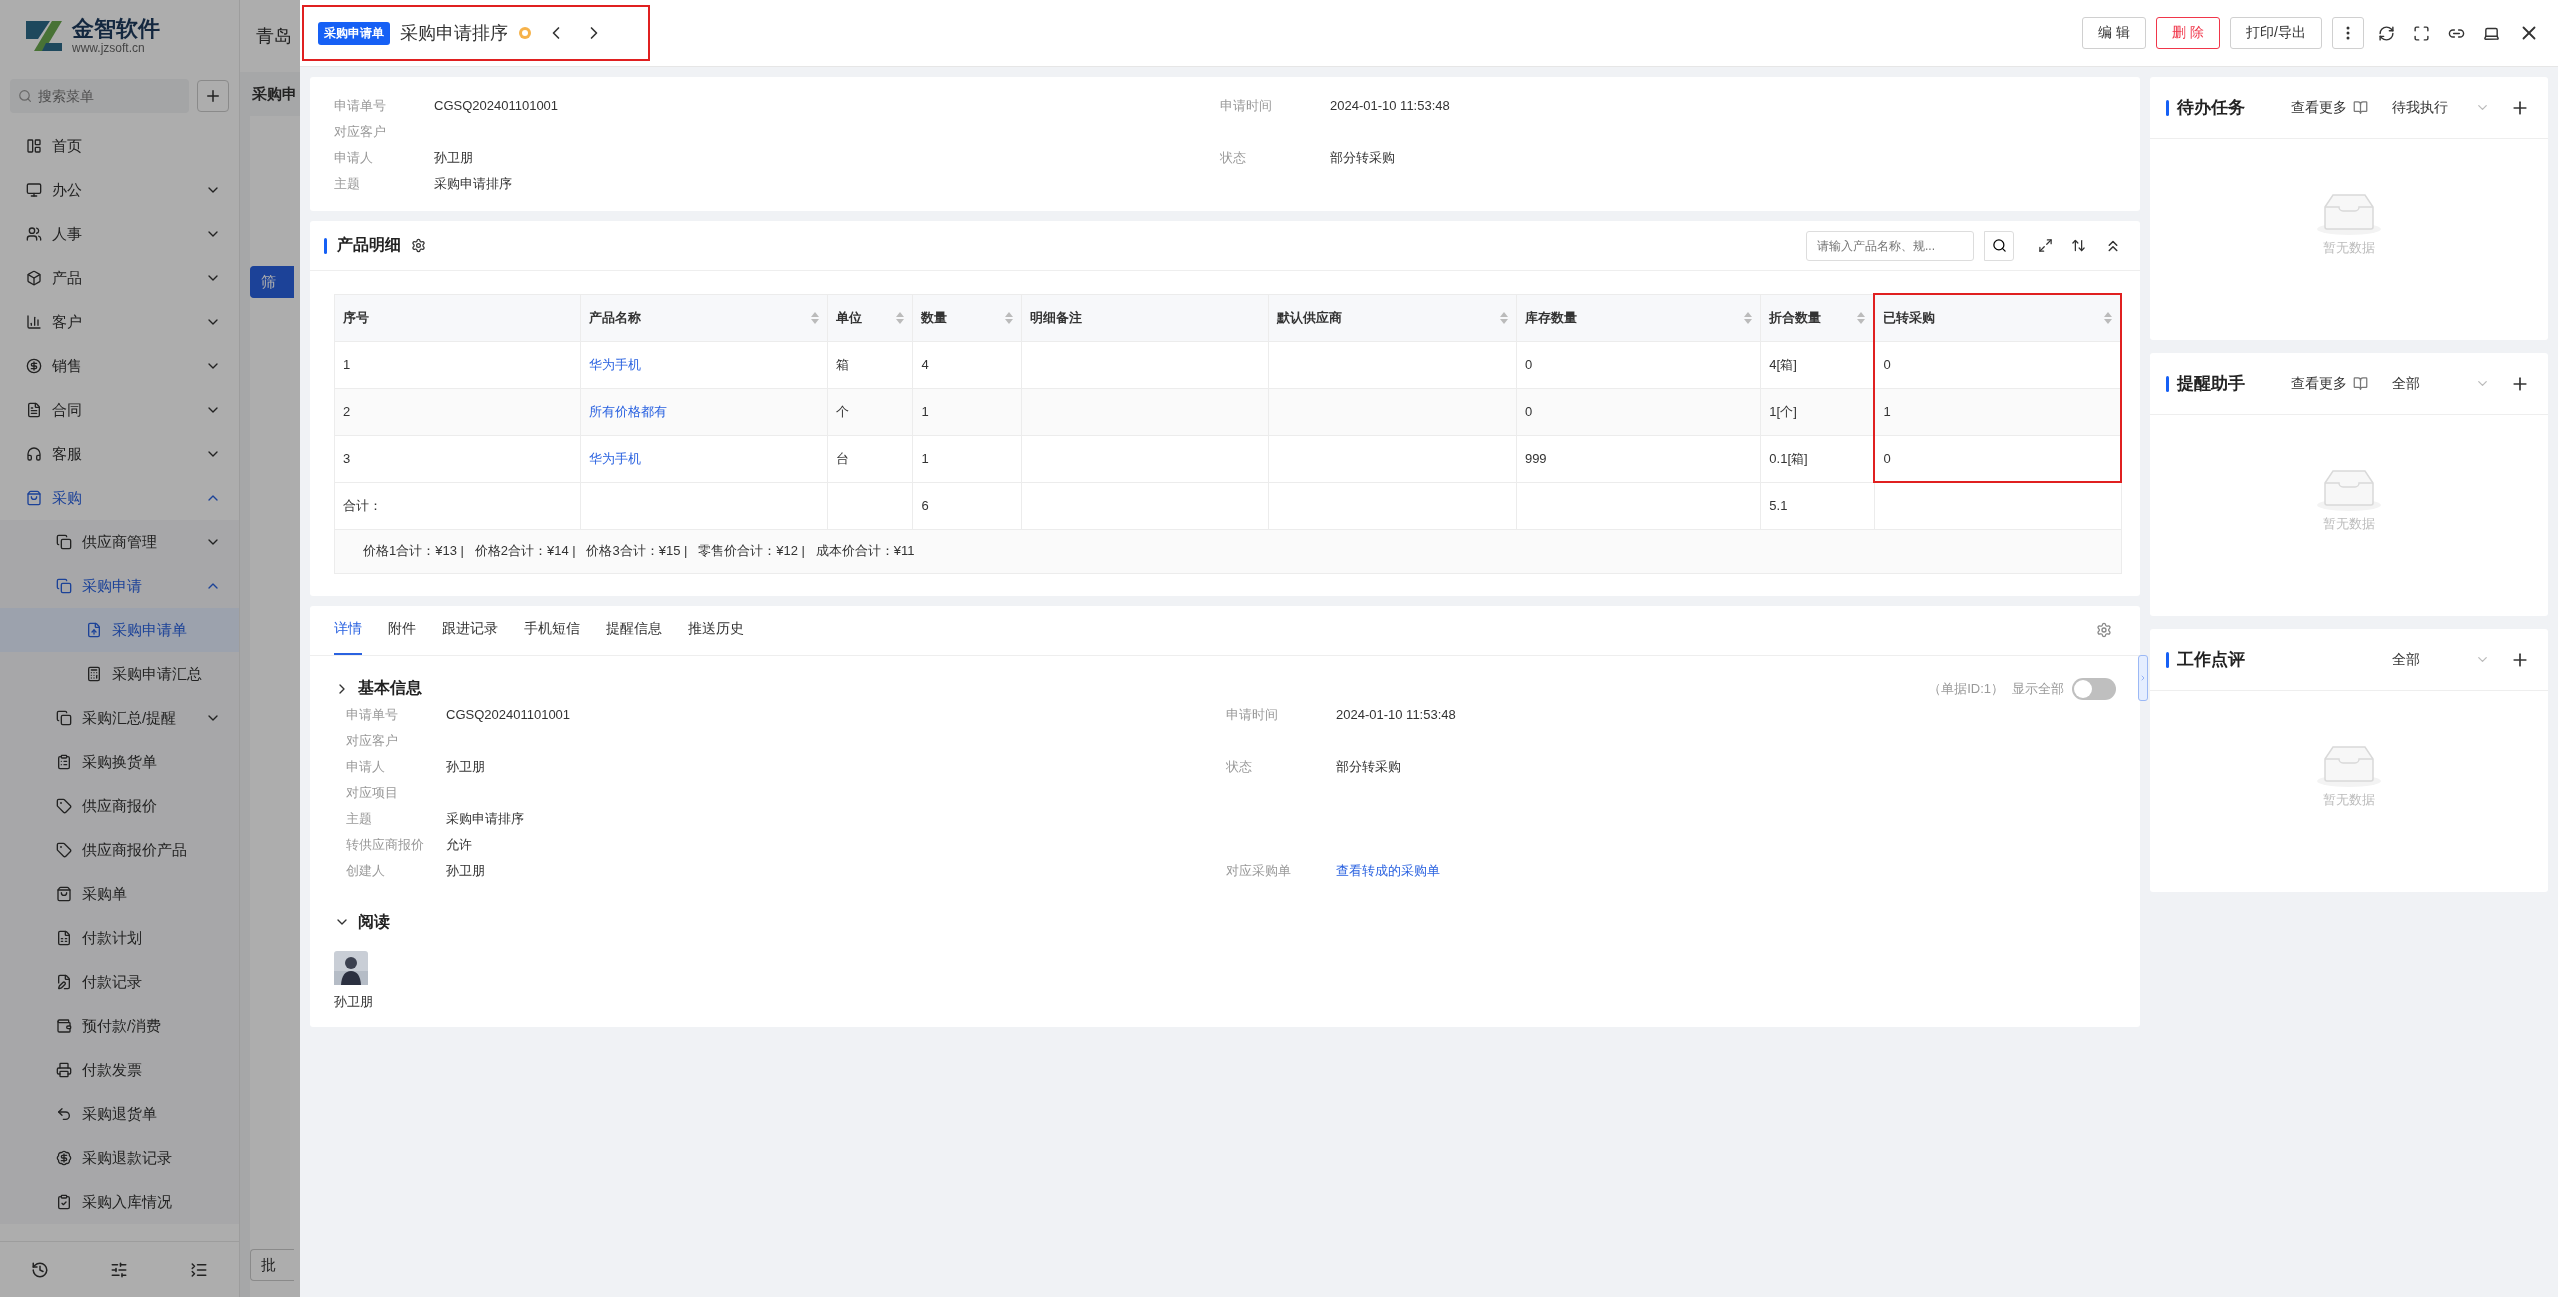  Describe the element at coordinates (64, 1070) in the screenshot. I see `printer-icon` at that location.